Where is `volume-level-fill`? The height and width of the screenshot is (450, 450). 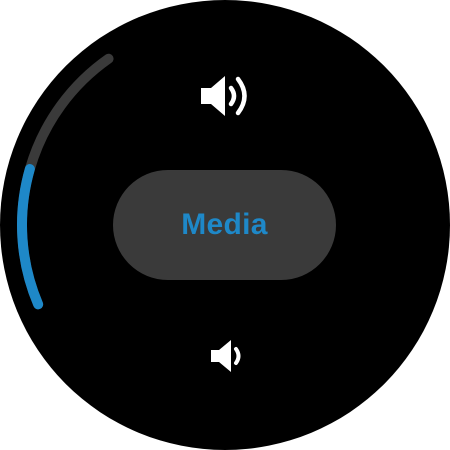
volume-level-fill is located at coordinates (30, 237).